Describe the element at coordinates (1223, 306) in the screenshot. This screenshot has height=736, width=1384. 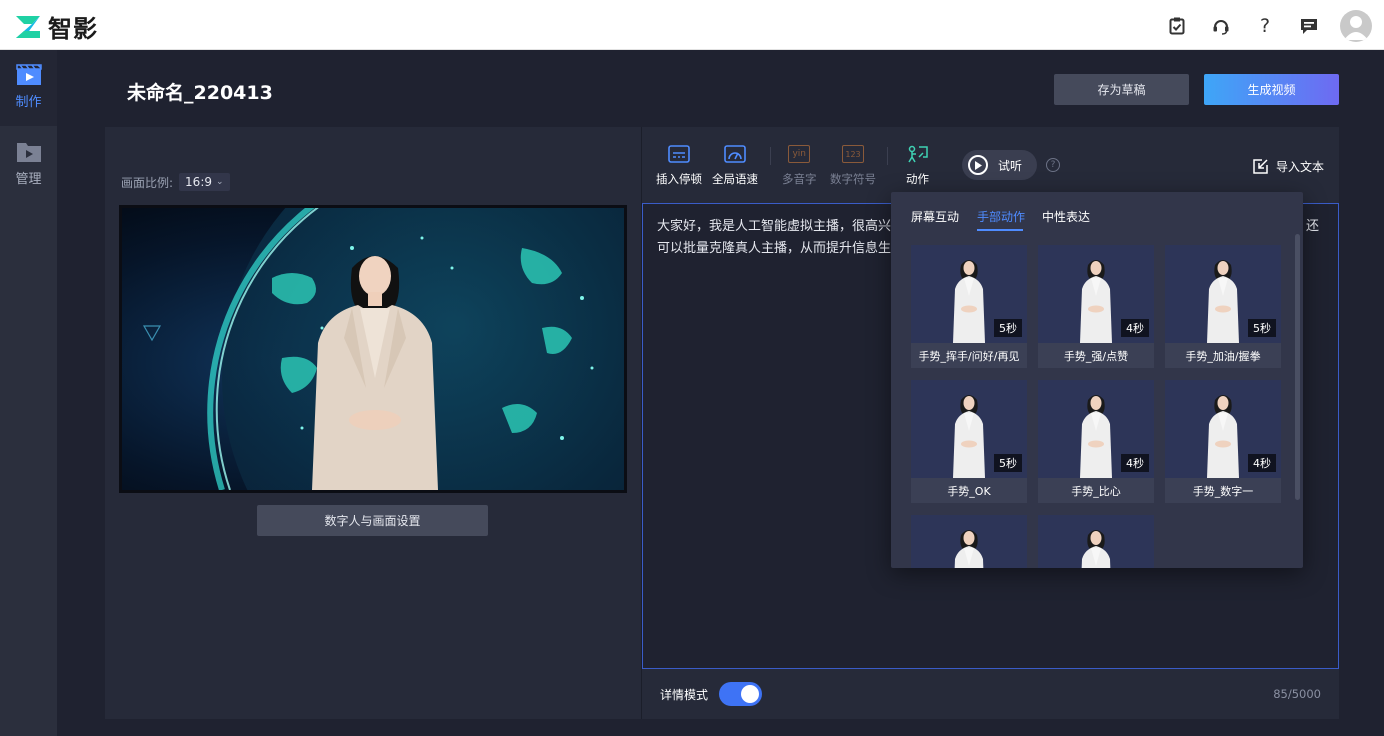
I see `action-card: 5秒手势_加油/握拳` at that location.